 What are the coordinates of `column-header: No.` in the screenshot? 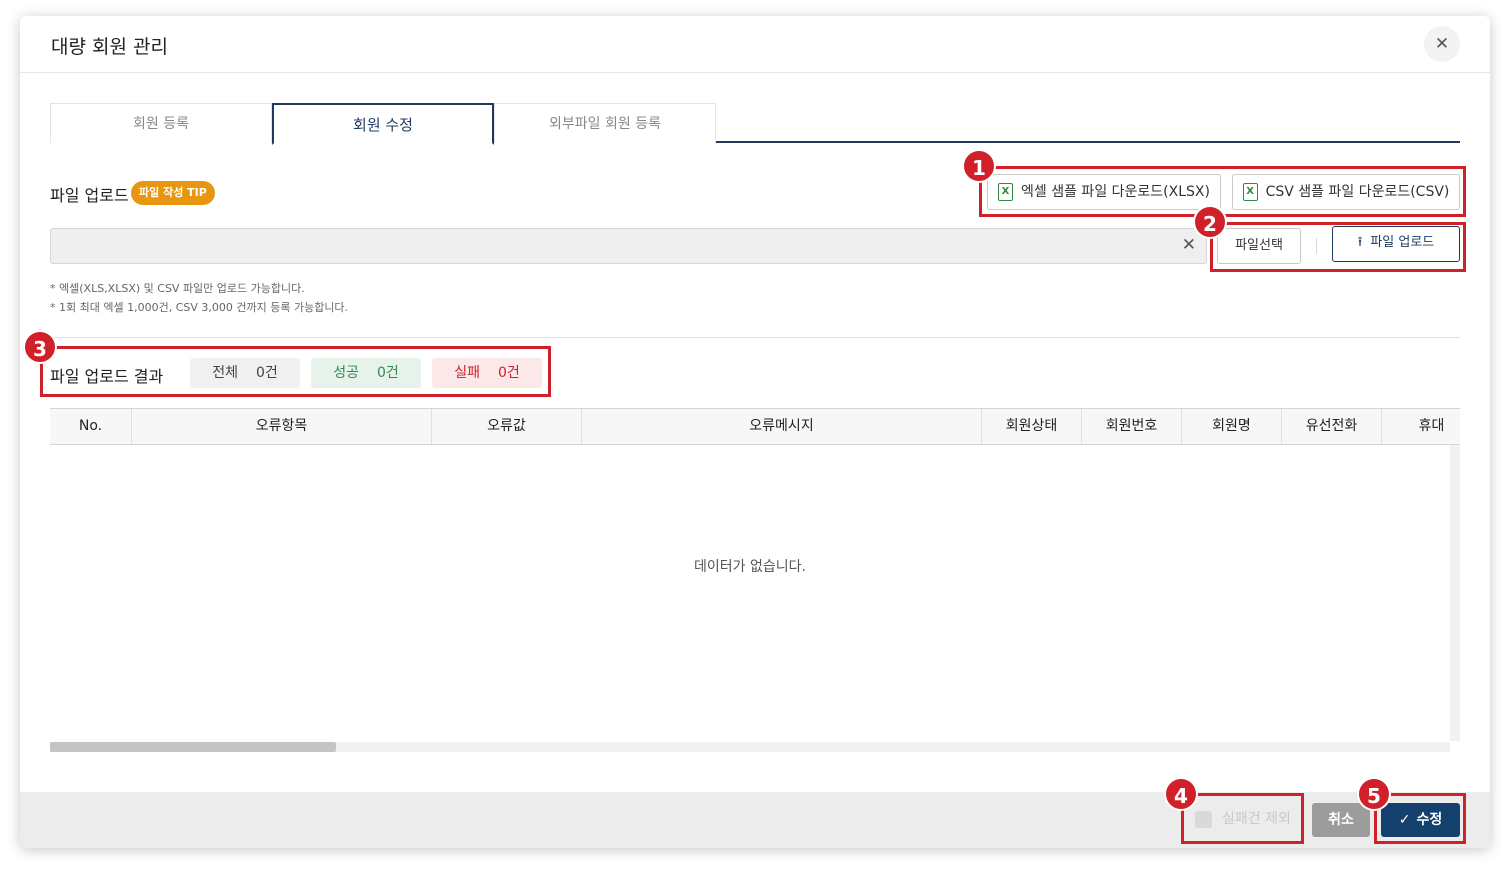 It's located at (90, 426).